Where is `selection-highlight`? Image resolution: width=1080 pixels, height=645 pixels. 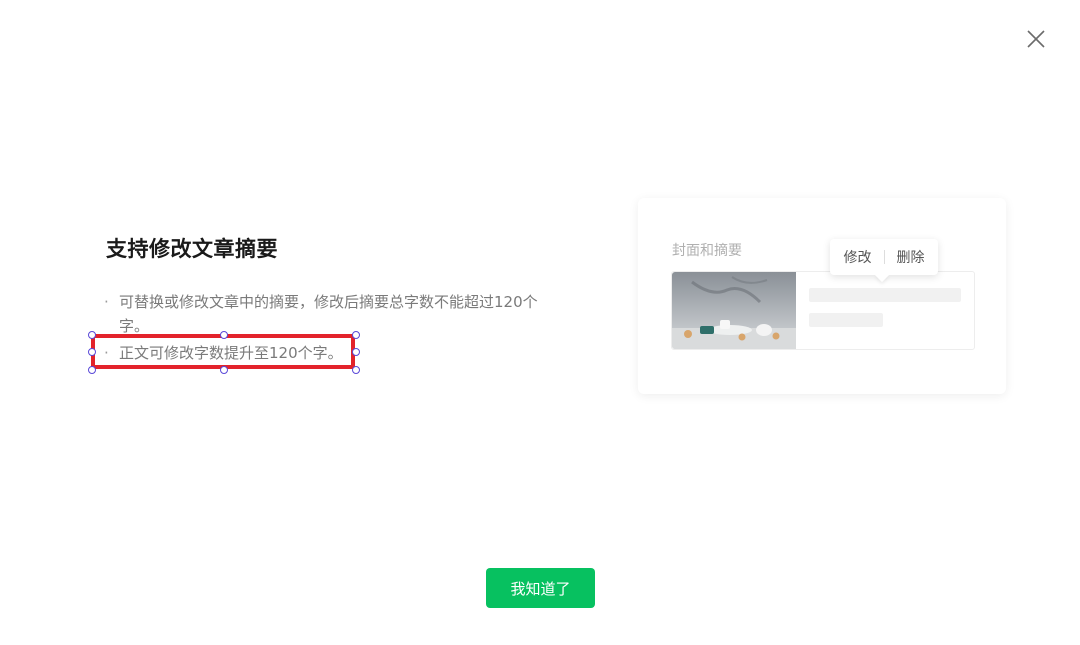
selection-highlight is located at coordinates (223, 351).